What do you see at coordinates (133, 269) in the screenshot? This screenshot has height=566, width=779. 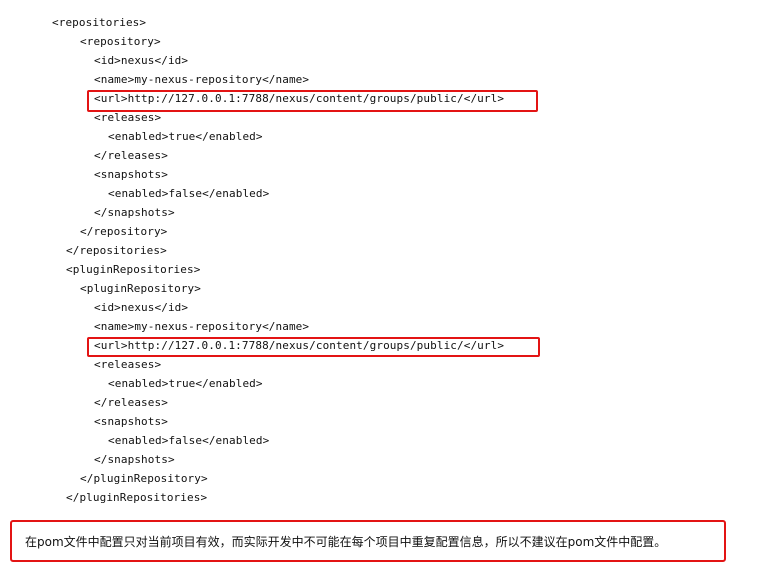 I see `code-line-plugin-repositories-open: <pluginRepositories>` at bounding box center [133, 269].